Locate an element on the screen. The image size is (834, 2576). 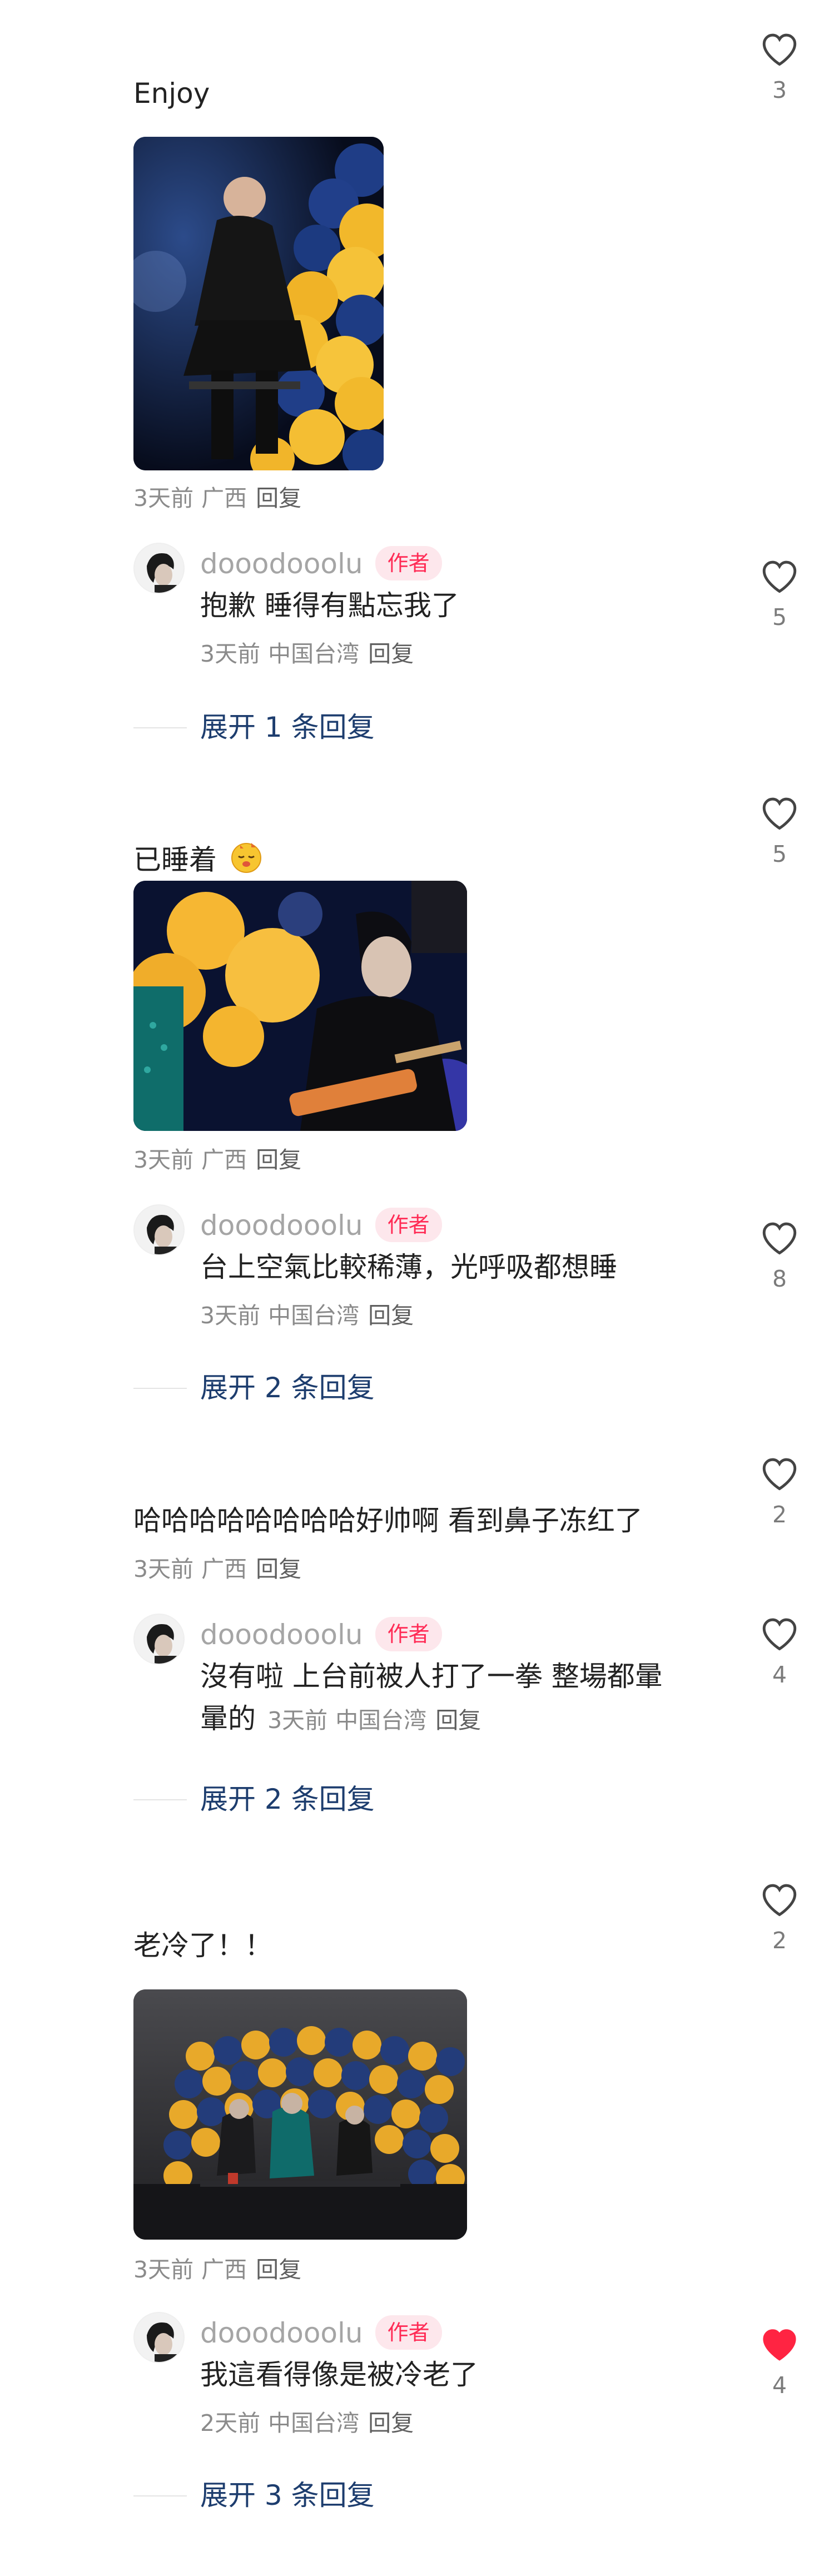
comment-text-content: 已睡着 is located at coordinates (175, 859).